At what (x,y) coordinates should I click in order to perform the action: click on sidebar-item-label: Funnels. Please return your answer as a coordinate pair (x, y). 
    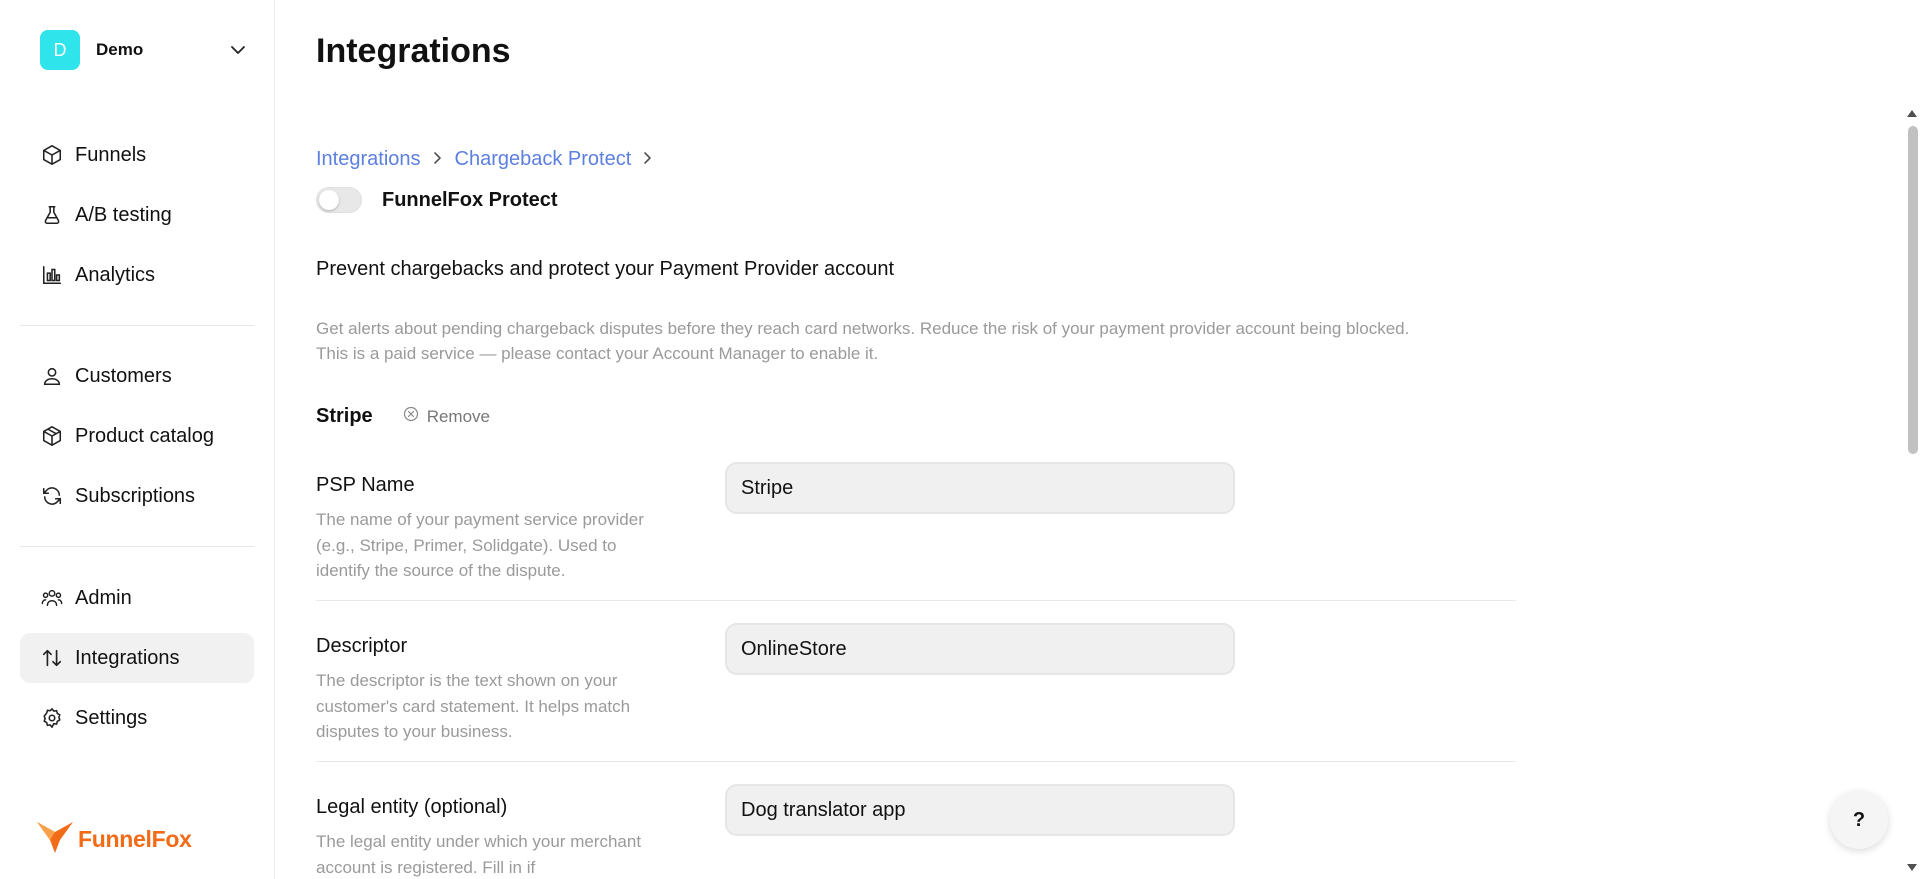
    Looking at the image, I should click on (111, 154).